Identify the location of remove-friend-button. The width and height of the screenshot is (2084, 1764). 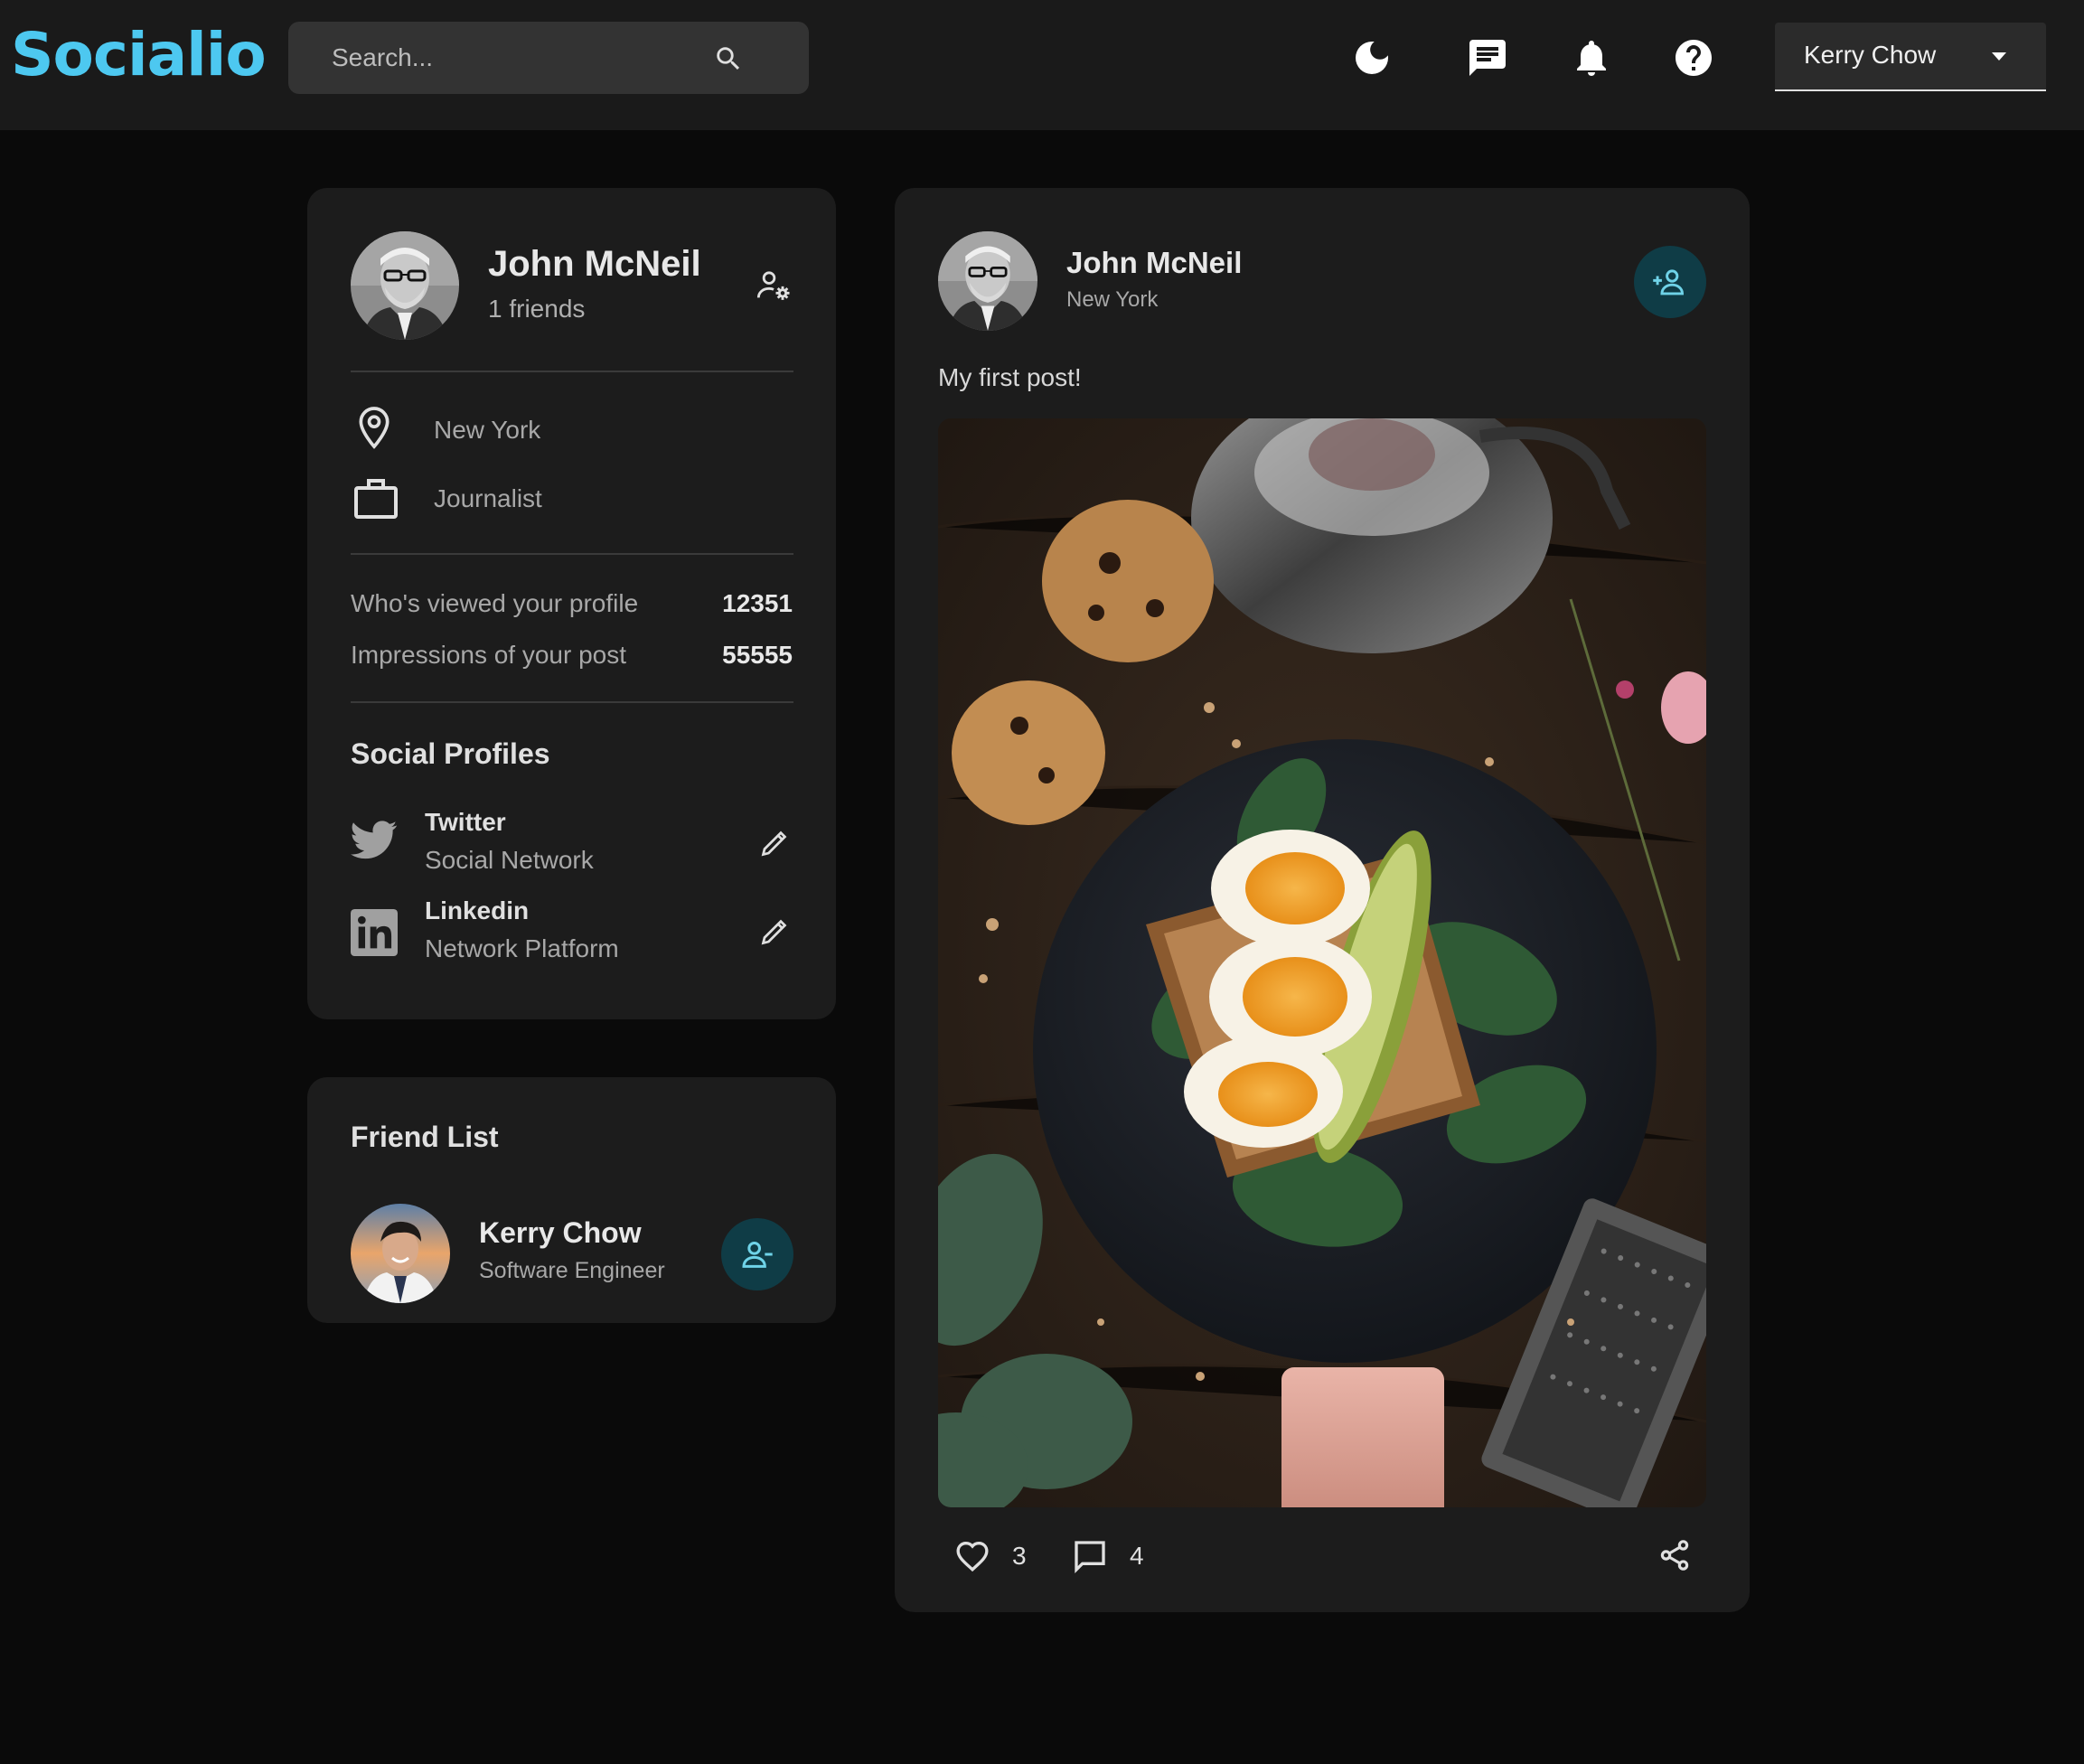
(757, 1254).